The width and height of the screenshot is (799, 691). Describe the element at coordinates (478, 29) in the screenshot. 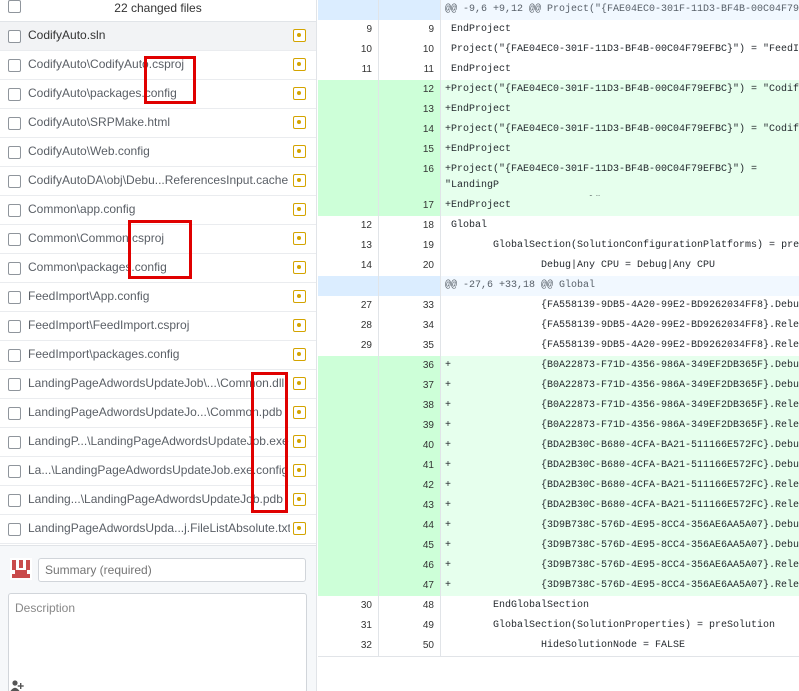

I see `diff-code: EndProject` at that location.